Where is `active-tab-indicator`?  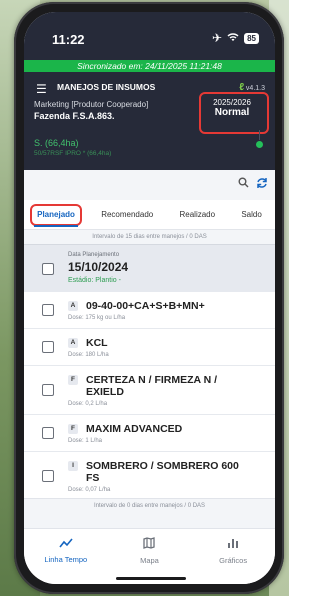
active-tab-indicator is located at coordinates (56, 226).